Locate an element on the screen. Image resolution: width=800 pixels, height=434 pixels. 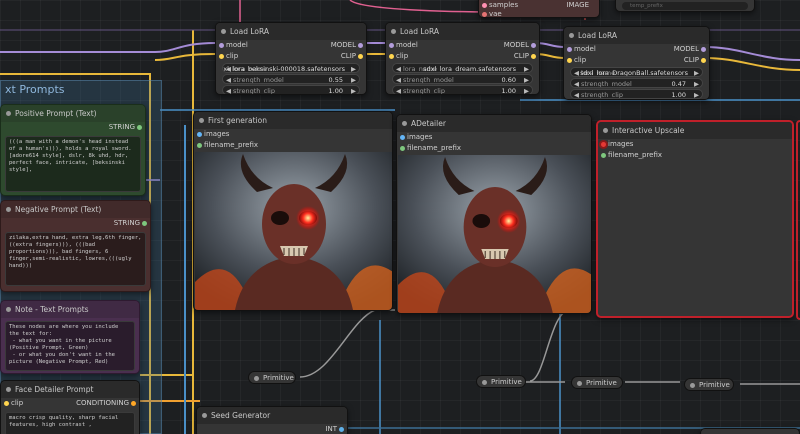
primitive-node-3: Primitive is located at coordinates (597, 382).